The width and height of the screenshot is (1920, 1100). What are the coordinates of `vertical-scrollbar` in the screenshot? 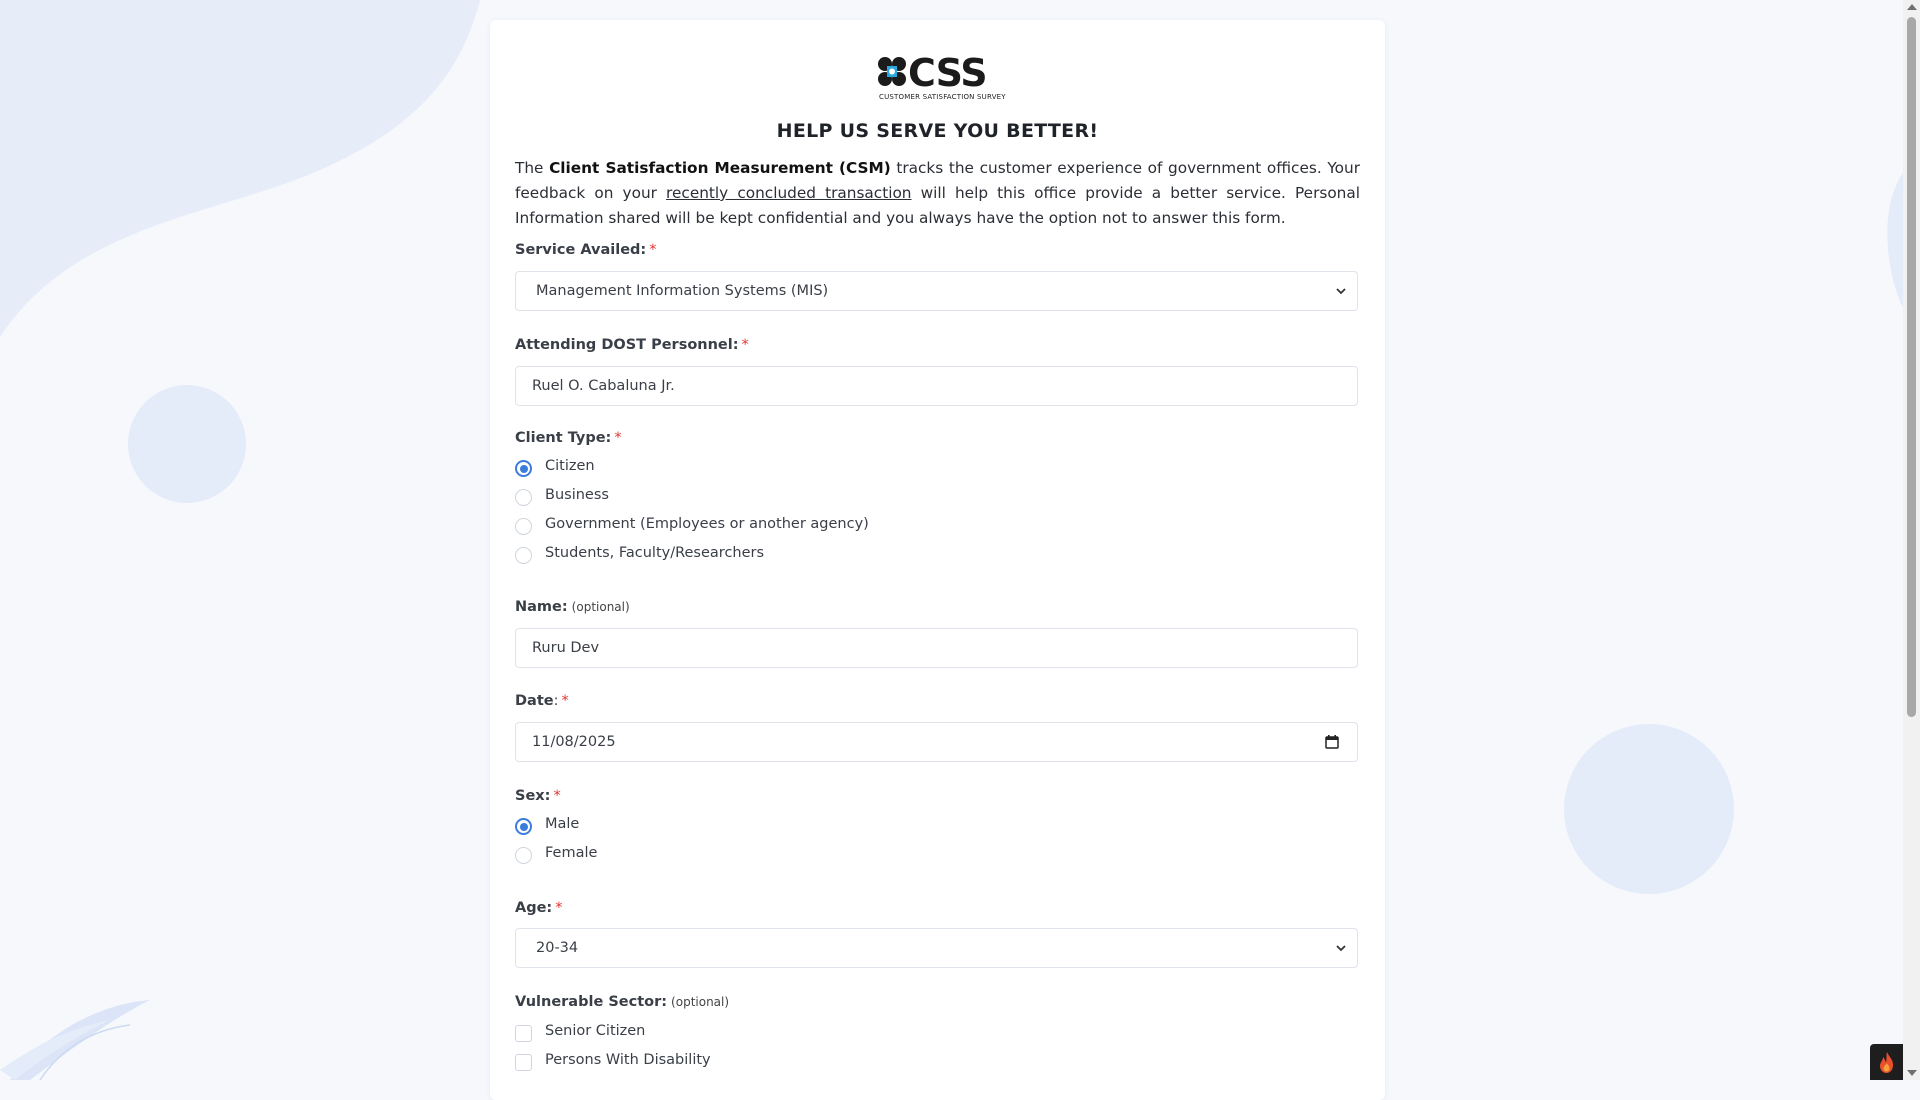 It's located at (1911, 540).